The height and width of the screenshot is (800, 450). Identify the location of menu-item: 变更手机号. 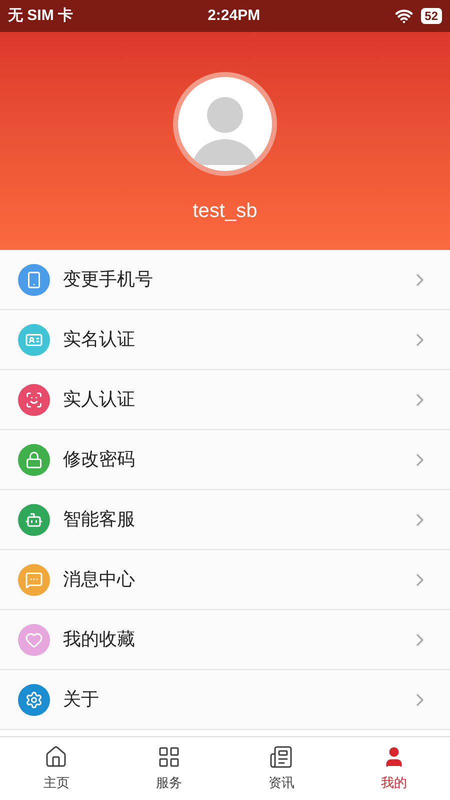
(225, 280).